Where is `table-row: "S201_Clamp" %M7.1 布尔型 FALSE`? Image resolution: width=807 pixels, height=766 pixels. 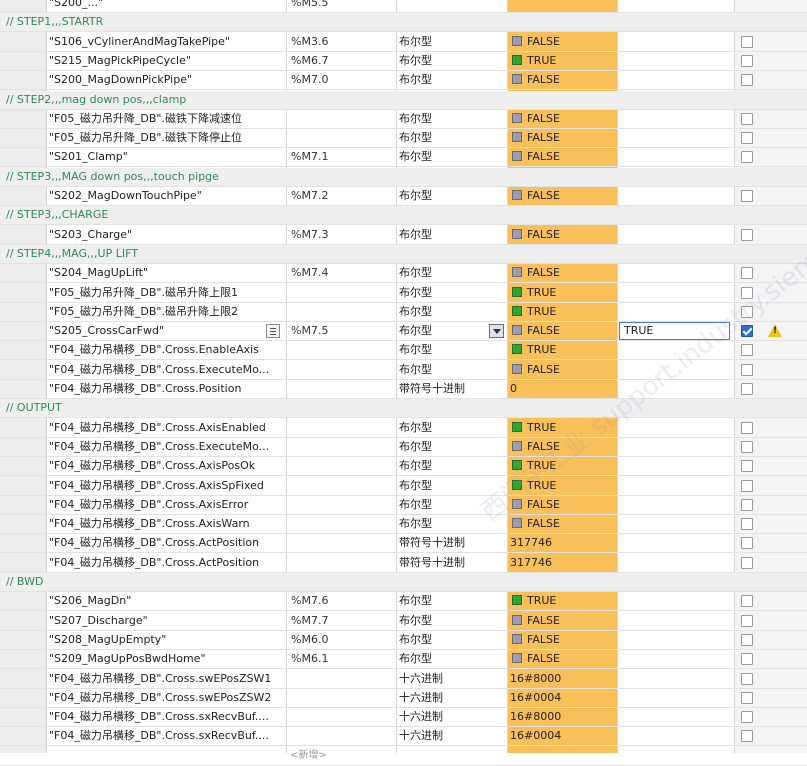
table-row: "S201_Clamp" %M7.1 布尔型 FALSE is located at coordinates (403, 158).